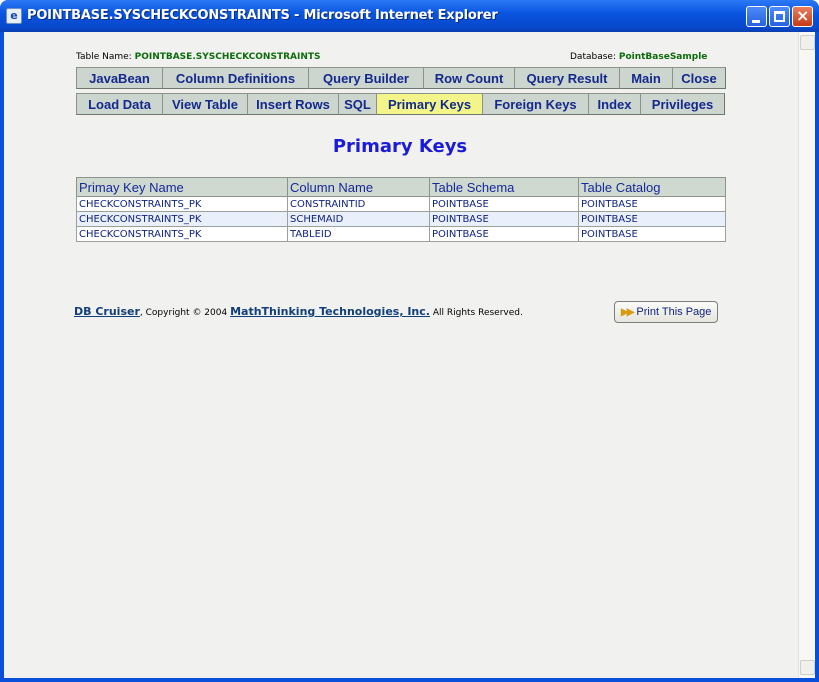 Image resolution: width=819 pixels, height=682 pixels. Describe the element at coordinates (504, 187) in the screenshot. I see `column-header: Table Schema` at that location.